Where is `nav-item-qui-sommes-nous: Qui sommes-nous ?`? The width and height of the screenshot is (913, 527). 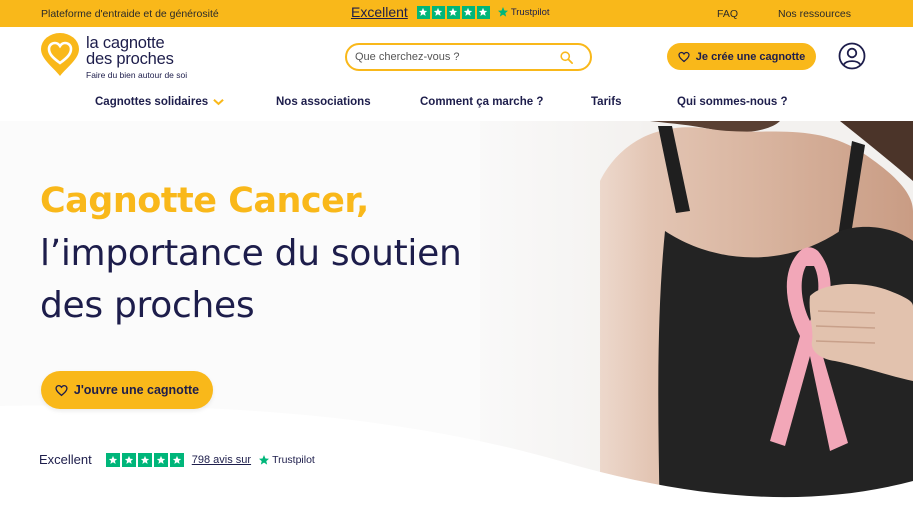
nav-item-qui-sommes-nous: Qui sommes-nous ? is located at coordinates (732, 102).